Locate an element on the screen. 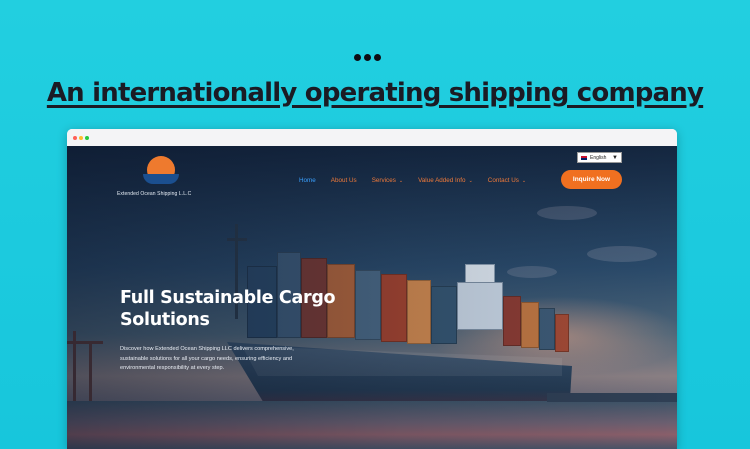  nav-label: Home is located at coordinates (307, 180).